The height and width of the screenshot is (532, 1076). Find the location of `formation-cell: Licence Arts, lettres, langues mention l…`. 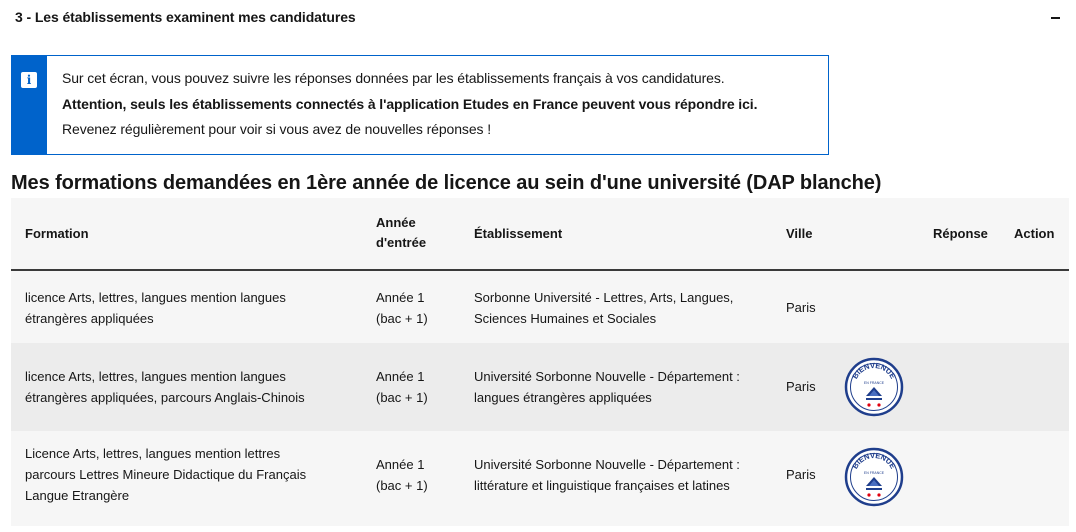

formation-cell: Licence Arts, lettres, langues mention l… is located at coordinates (185, 474).